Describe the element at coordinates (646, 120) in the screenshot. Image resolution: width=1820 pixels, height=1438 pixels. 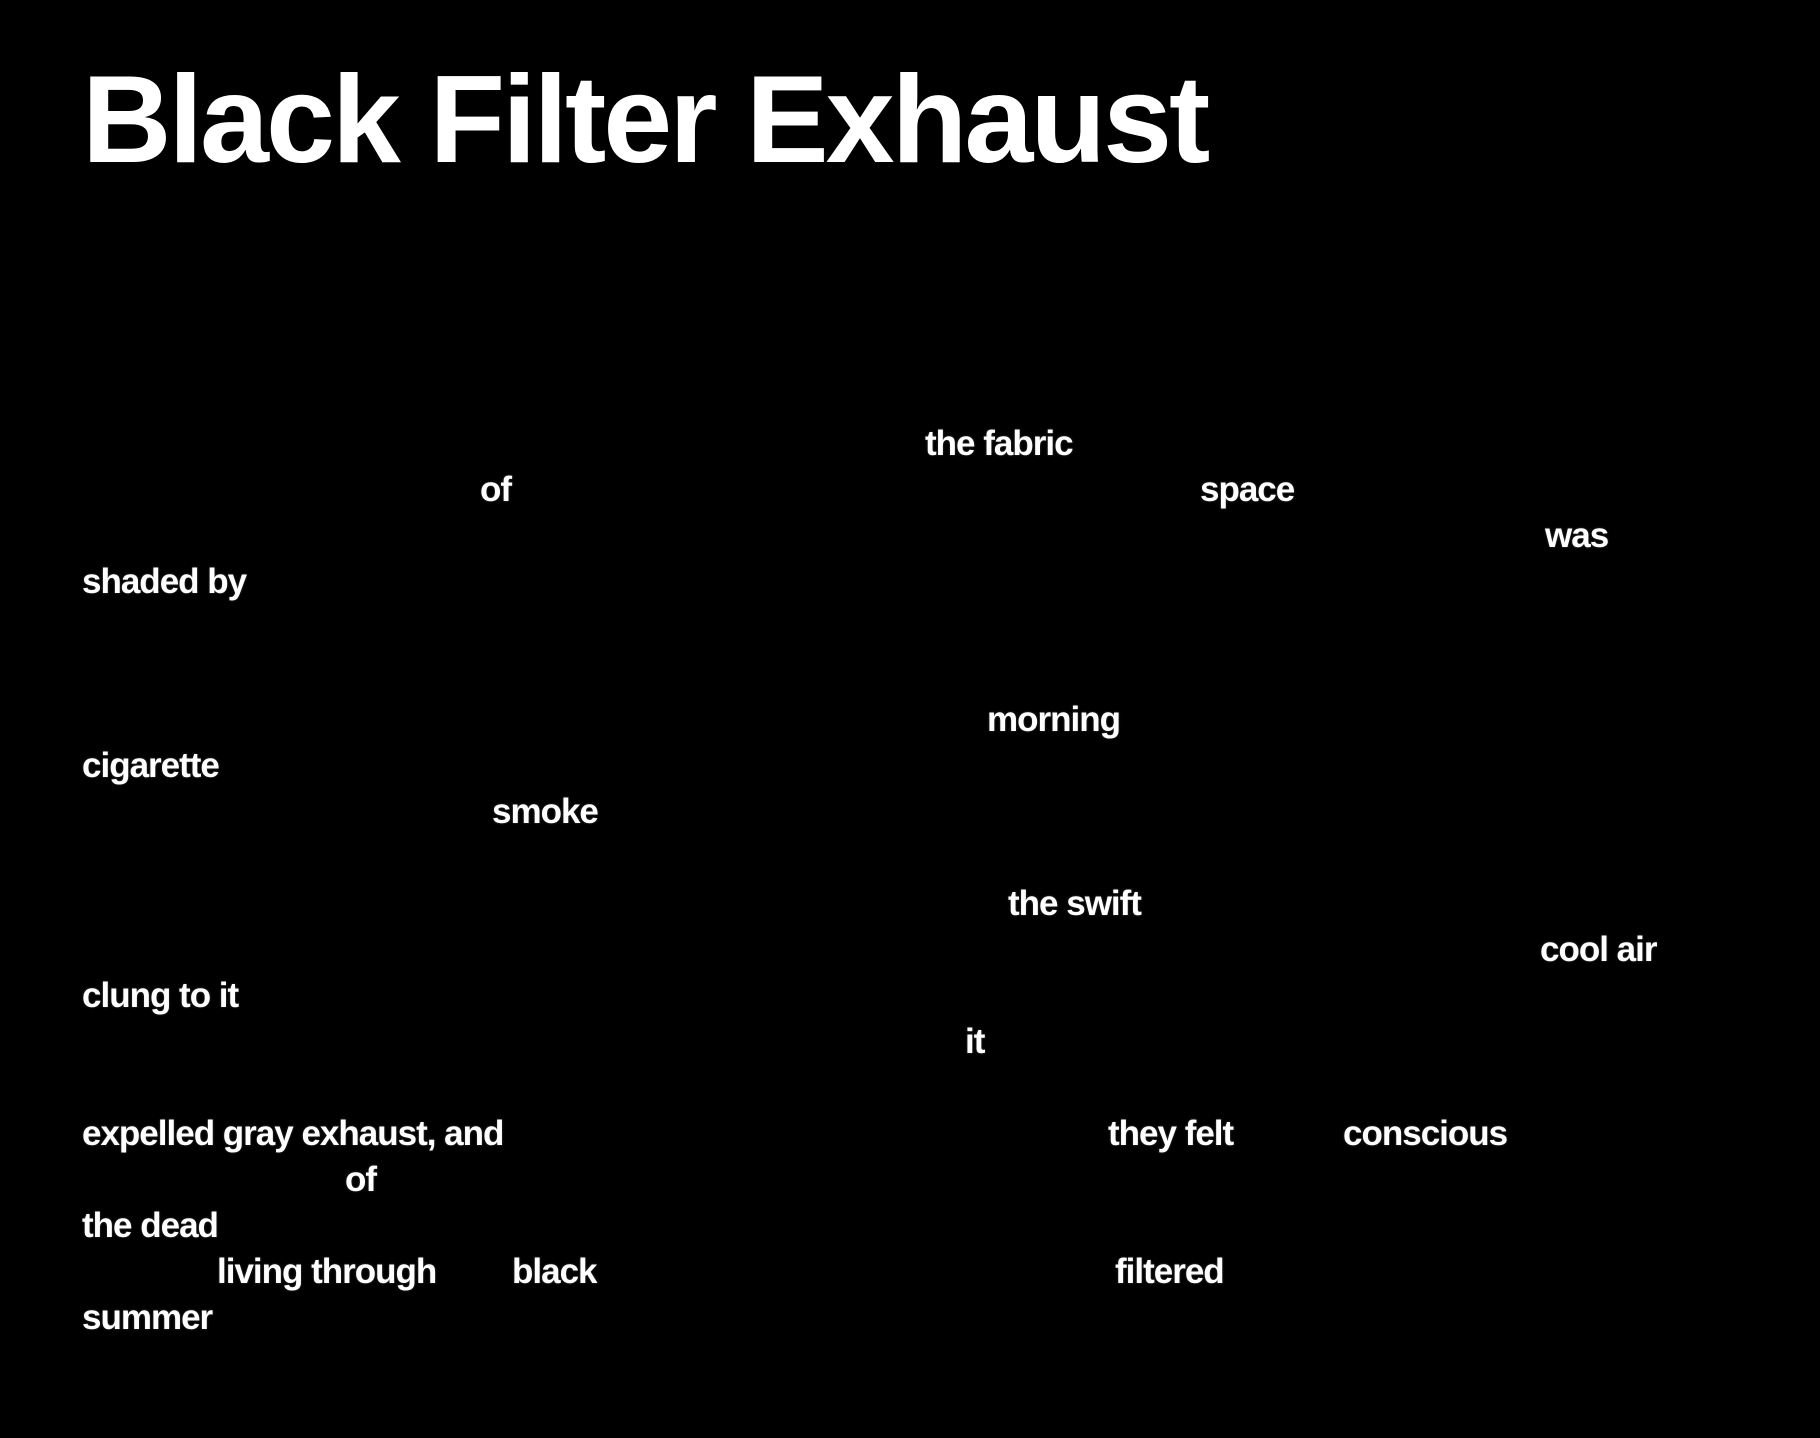
I see `poem-title: Black Filter Exhaust` at that location.